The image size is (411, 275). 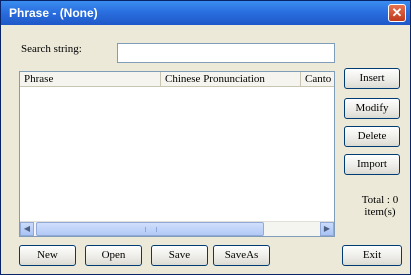 I want to click on column-header-chinese-pronunciation: Chinese Pronunciation, so click(x=231, y=79).